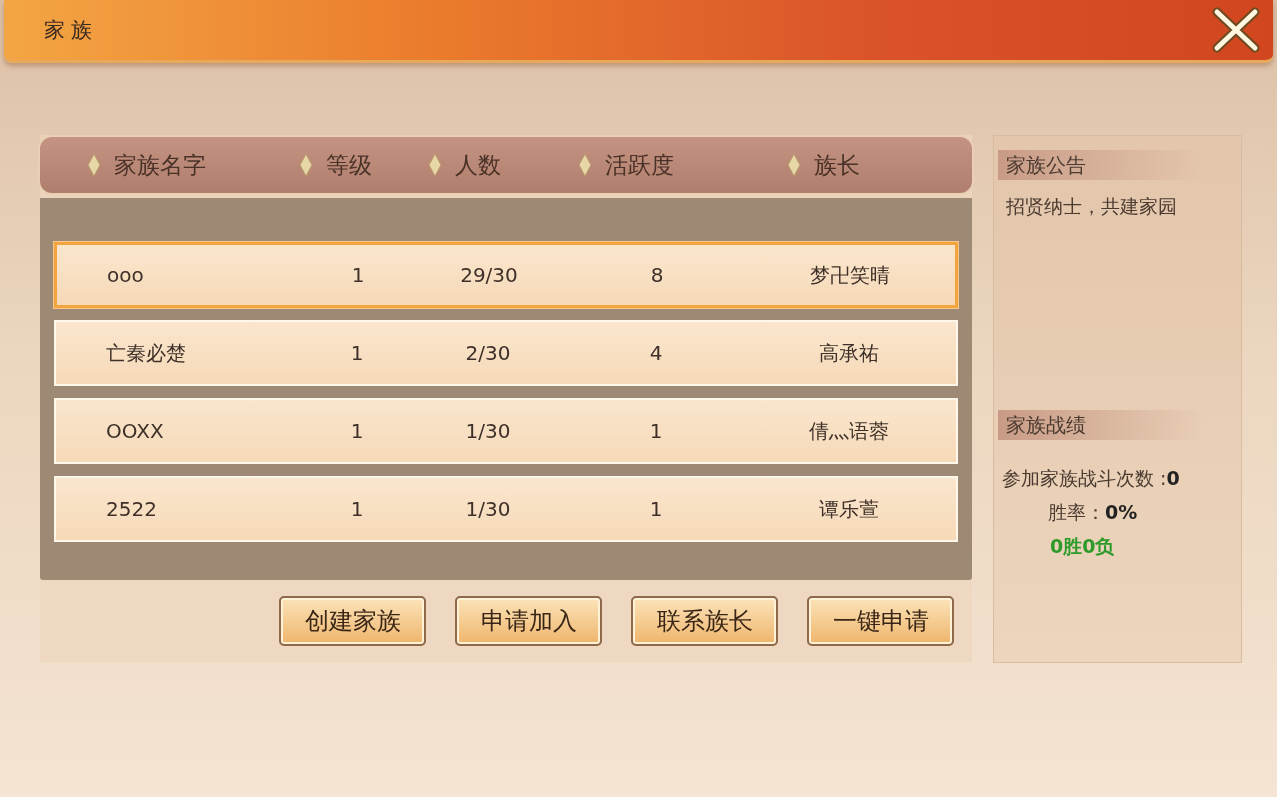 This screenshot has height=797, width=1277. Describe the element at coordinates (1093, 512) in the screenshot. I see `win-rate: 胜率：0%` at that location.